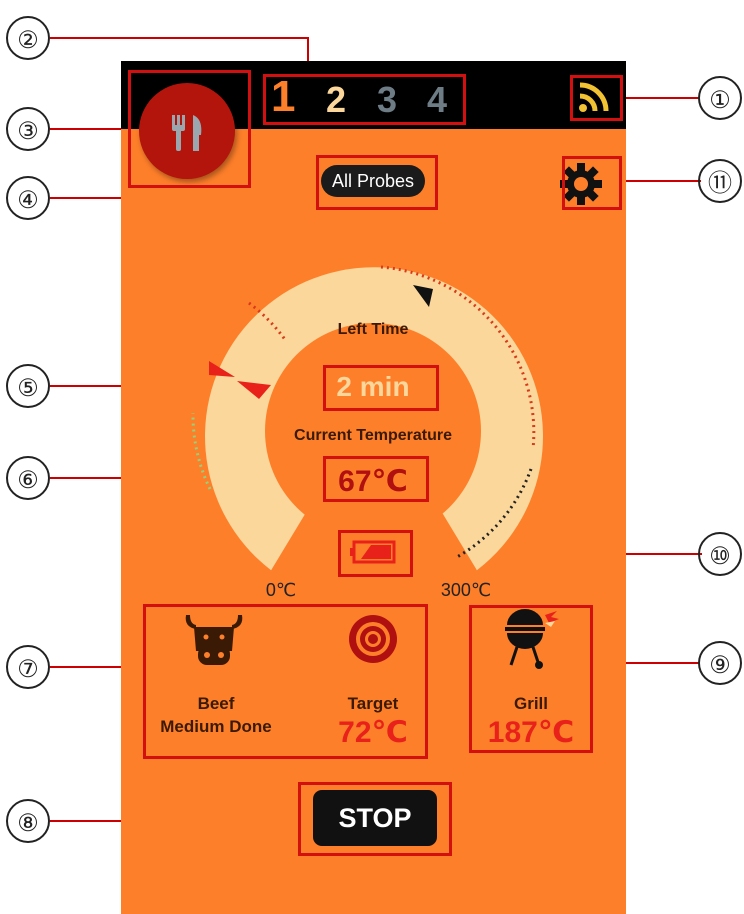 This screenshot has height=914, width=744. I want to click on annotation-10: ⑩, so click(720, 554).